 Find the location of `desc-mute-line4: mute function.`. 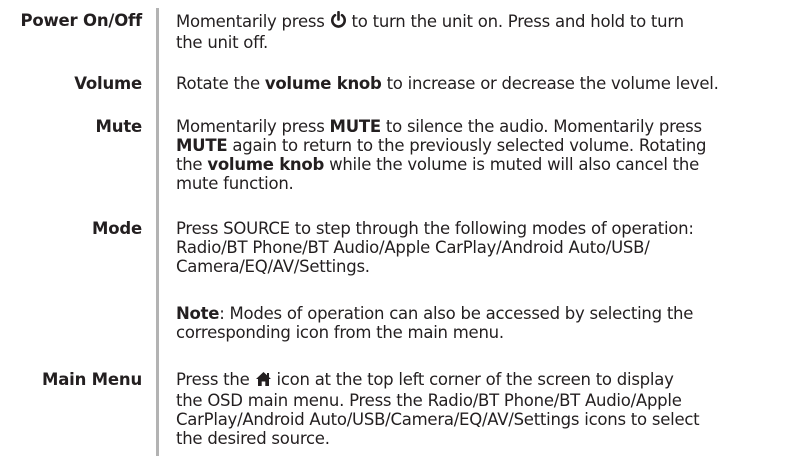

desc-mute-line4: mute function. is located at coordinates (235, 183).